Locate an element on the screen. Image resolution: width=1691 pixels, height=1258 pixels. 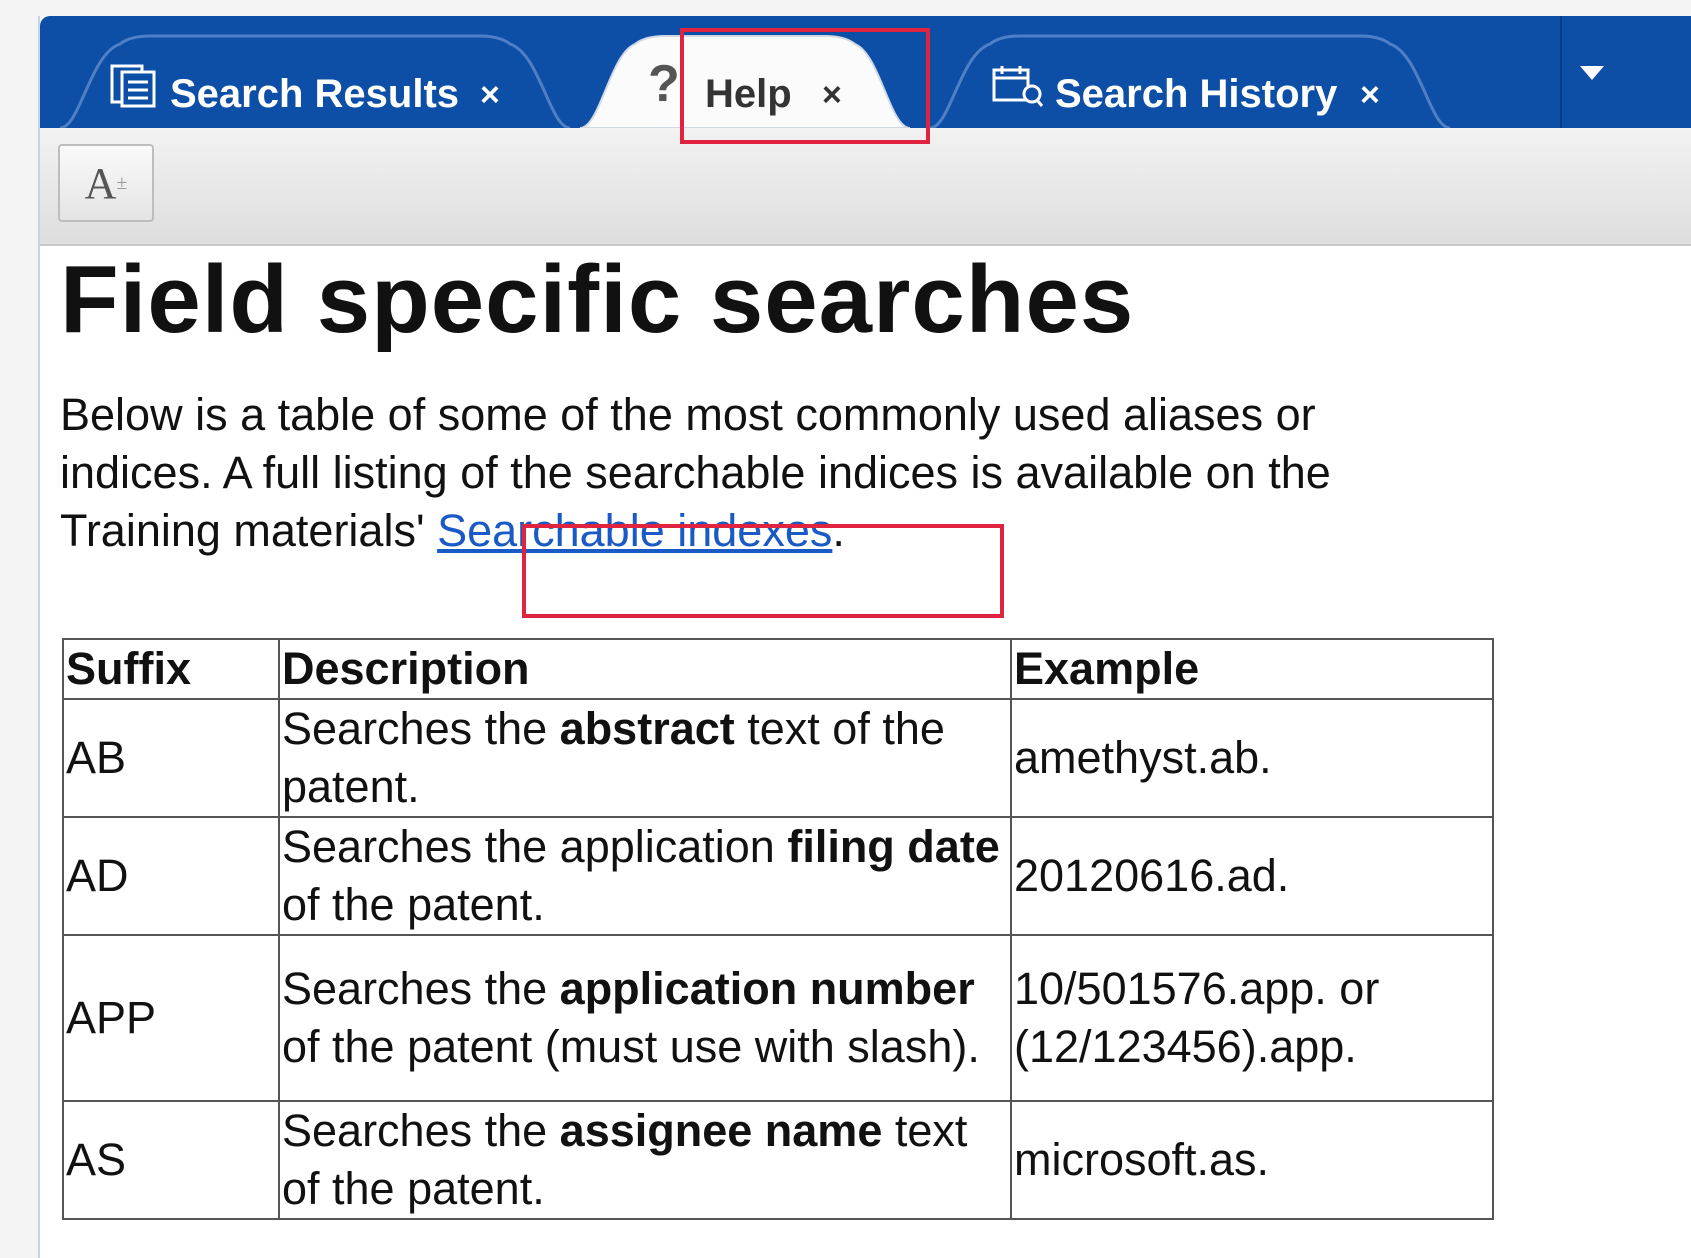
link-highlight is located at coordinates (763, 571).